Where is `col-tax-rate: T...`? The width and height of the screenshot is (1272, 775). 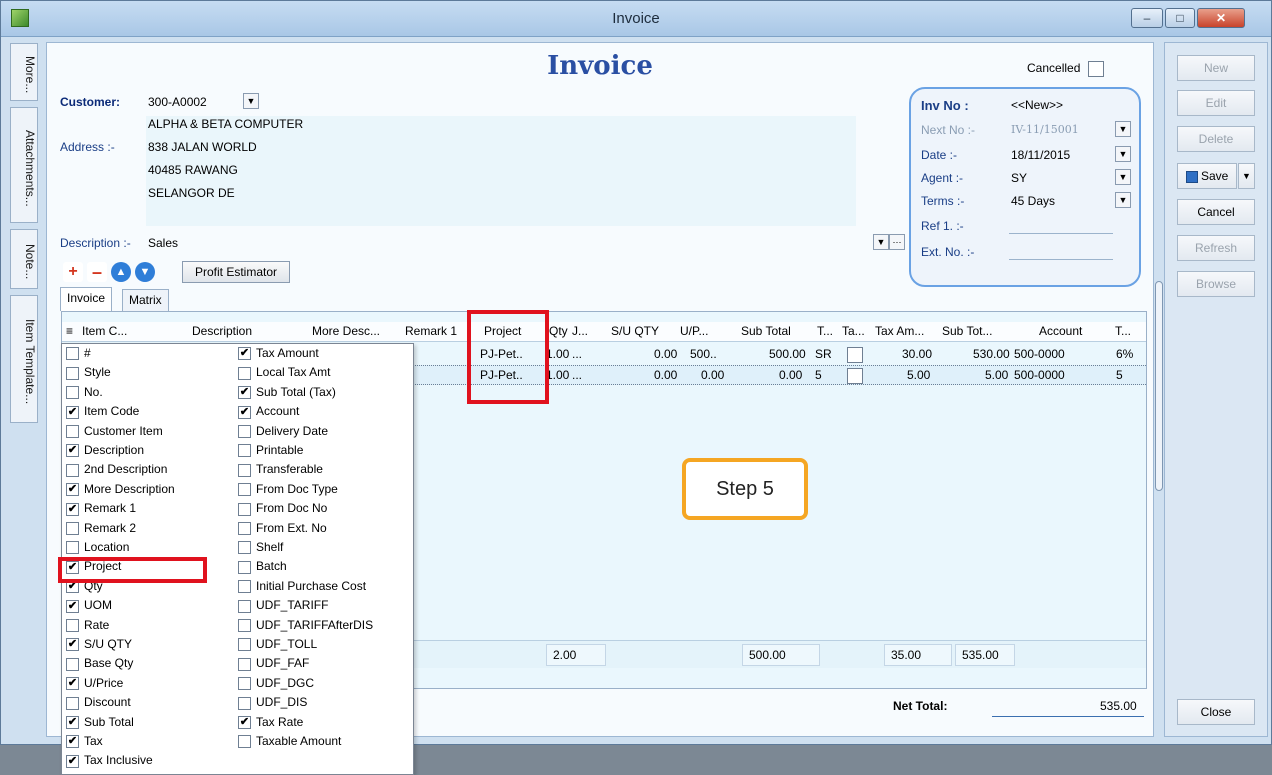
col-tax-rate: T... is located at coordinates (1123, 331).